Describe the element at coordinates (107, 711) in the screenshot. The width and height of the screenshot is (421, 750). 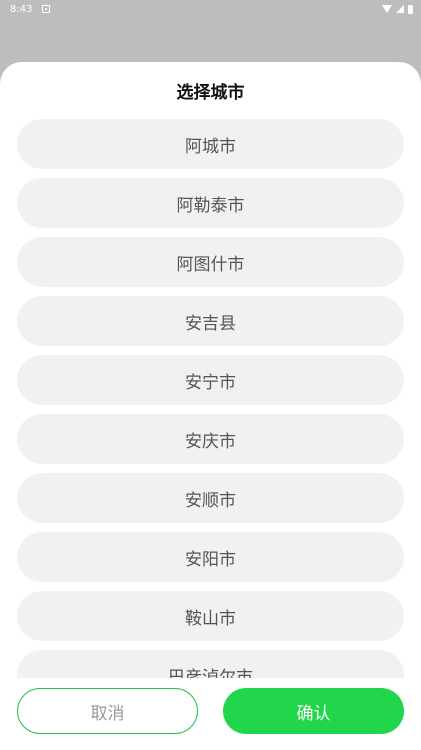
I see `cancel-button: 取消` at that location.